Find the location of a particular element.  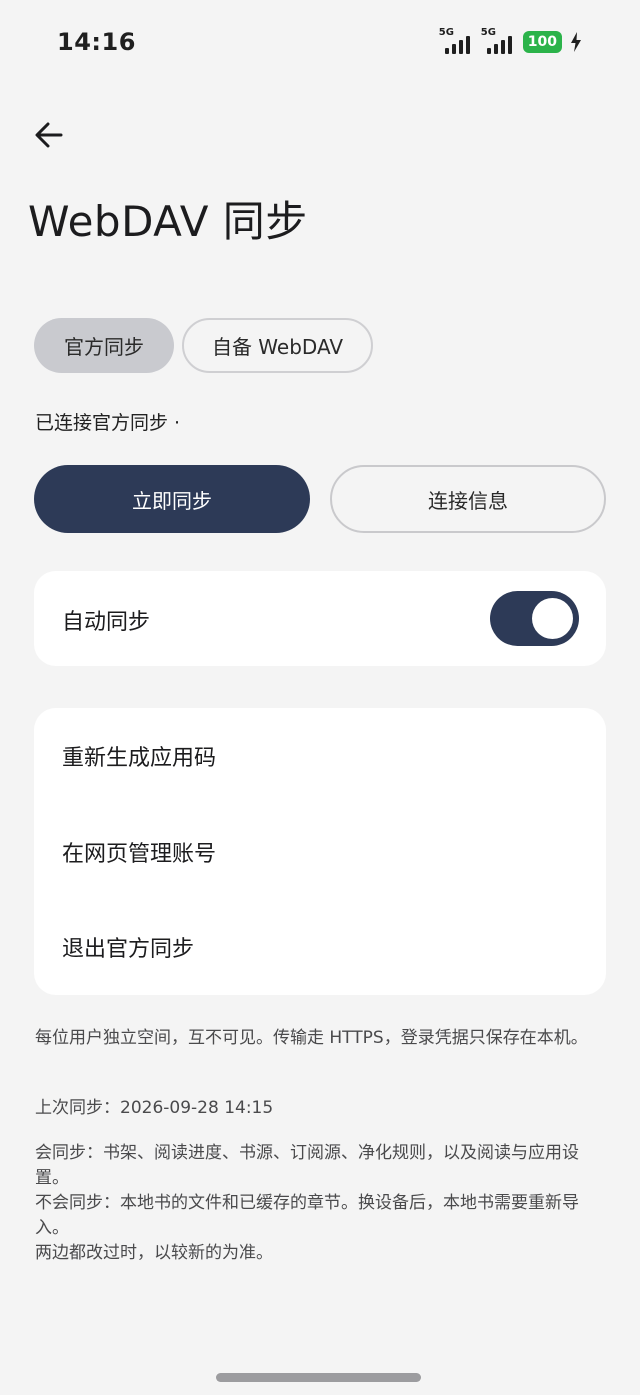

conflict-rule-note: 两边都改过时，以较新的为准。 is located at coordinates (154, 1253).